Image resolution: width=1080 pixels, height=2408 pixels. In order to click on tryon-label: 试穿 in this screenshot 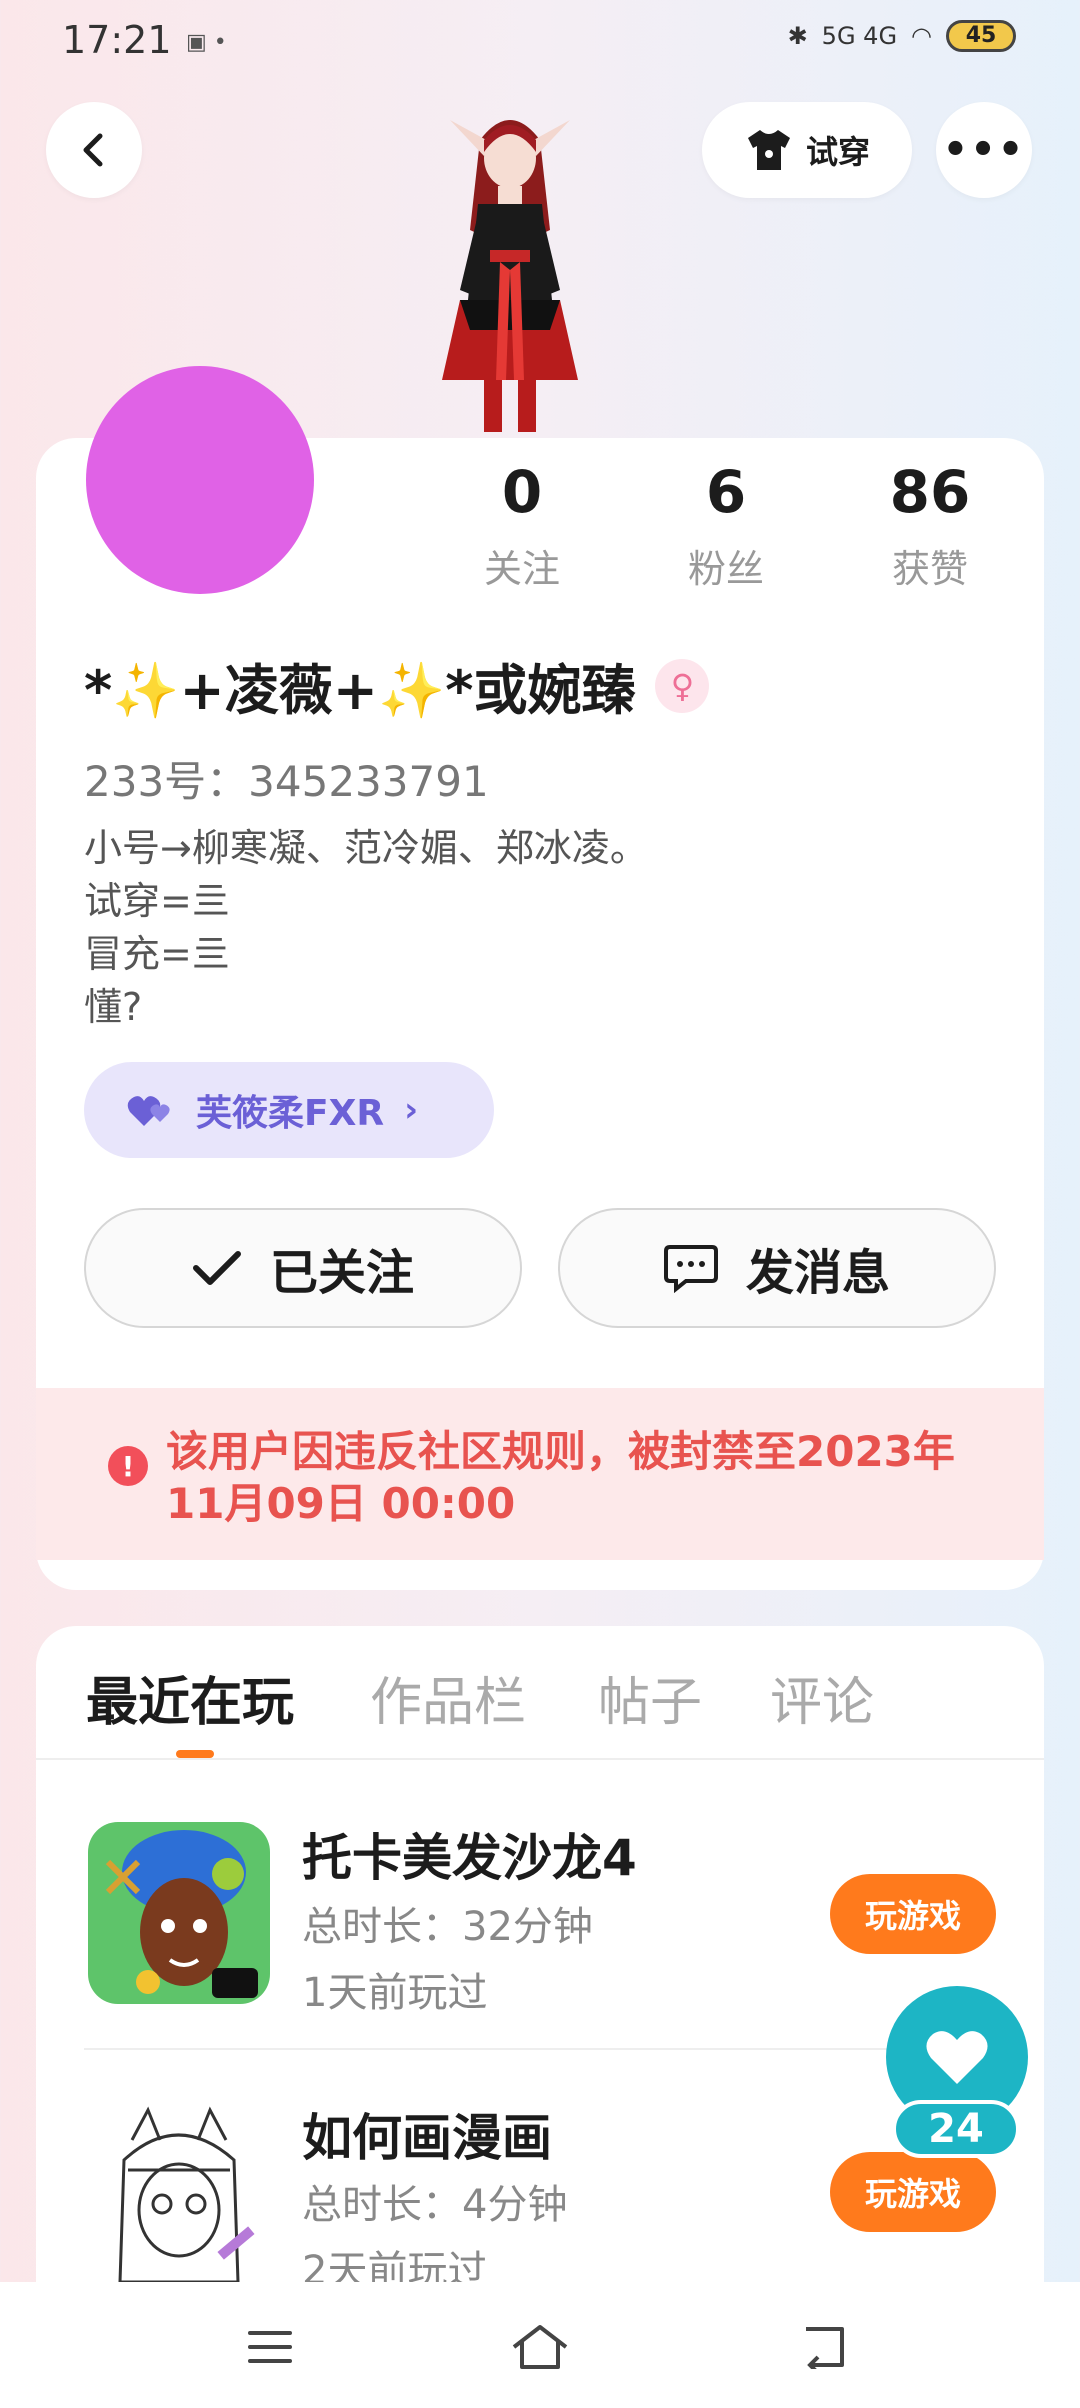, I will do `click(837, 152)`.